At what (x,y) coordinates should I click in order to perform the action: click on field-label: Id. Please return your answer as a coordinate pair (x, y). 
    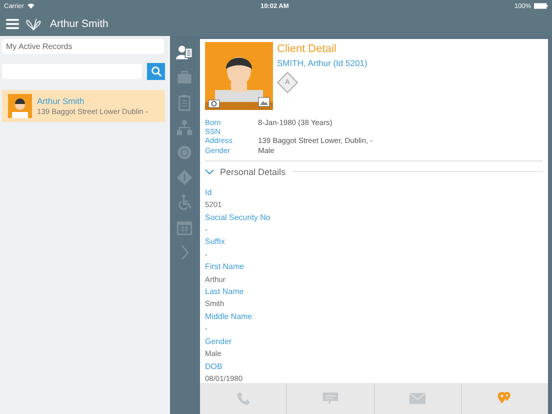
    Looking at the image, I should click on (209, 192).